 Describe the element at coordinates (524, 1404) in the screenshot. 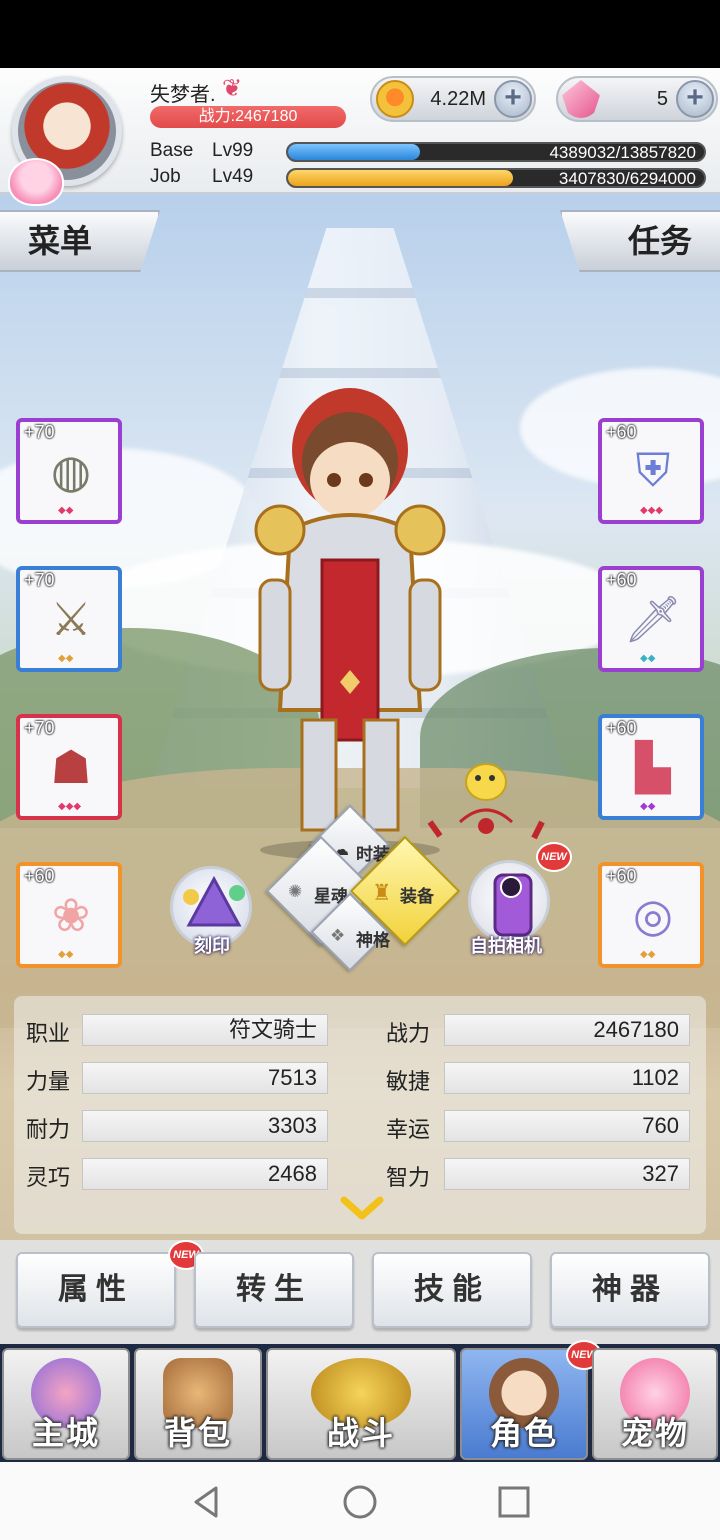

I see `nav-character: 角色` at that location.